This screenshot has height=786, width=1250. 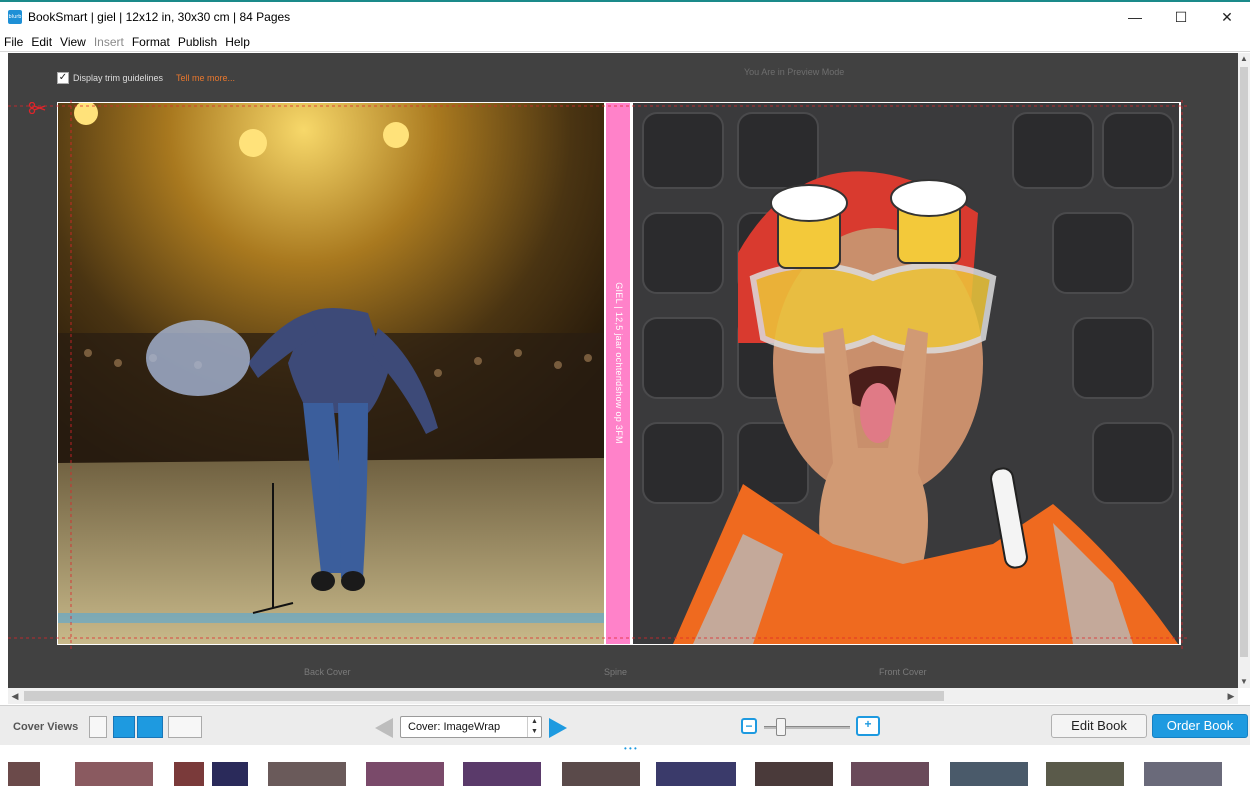 I want to click on menu-help: Help, so click(x=237, y=42).